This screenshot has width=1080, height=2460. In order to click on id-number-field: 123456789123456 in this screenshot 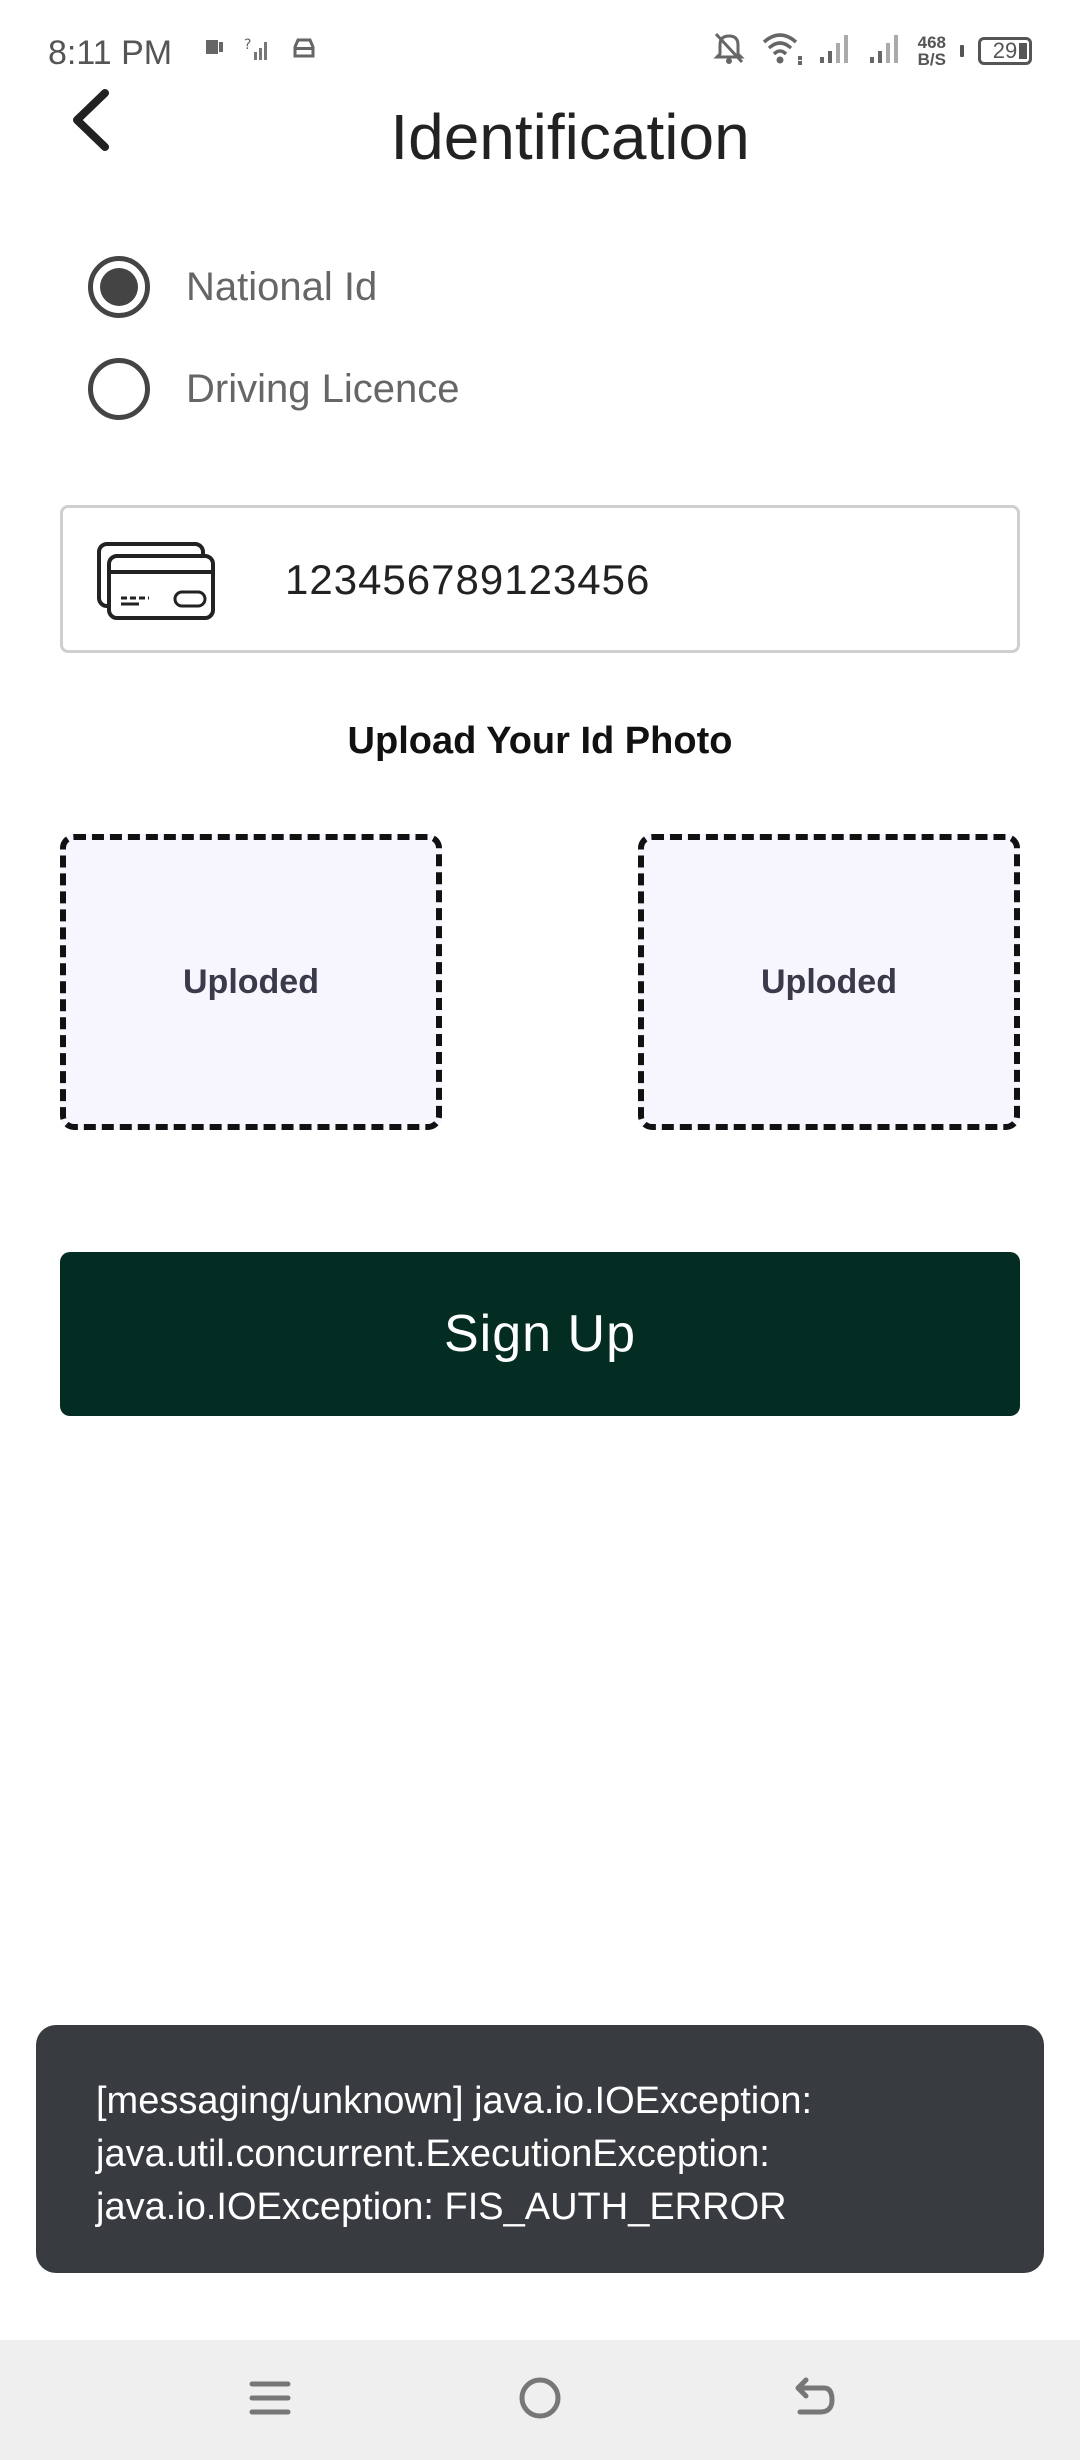, I will do `click(540, 579)`.